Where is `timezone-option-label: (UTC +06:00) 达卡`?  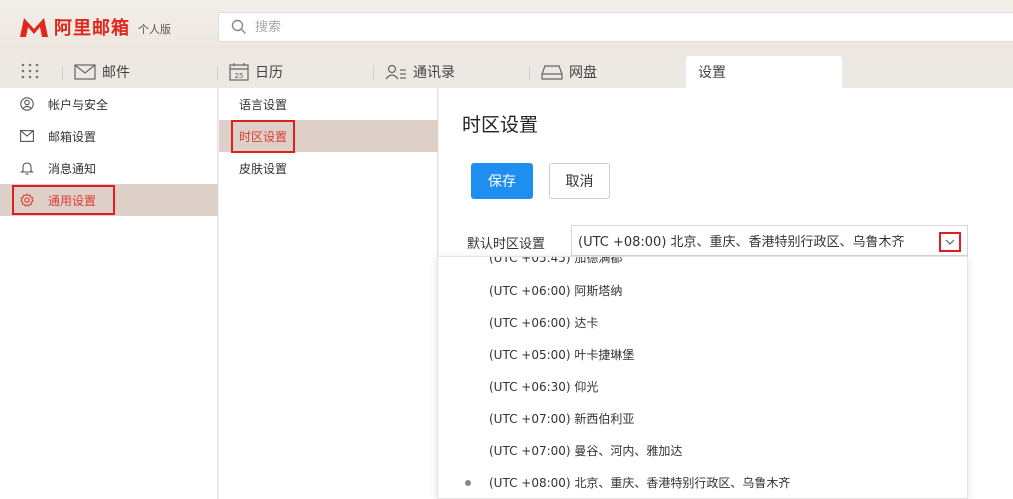 timezone-option-label: (UTC +06:00) 达卡 is located at coordinates (544, 322).